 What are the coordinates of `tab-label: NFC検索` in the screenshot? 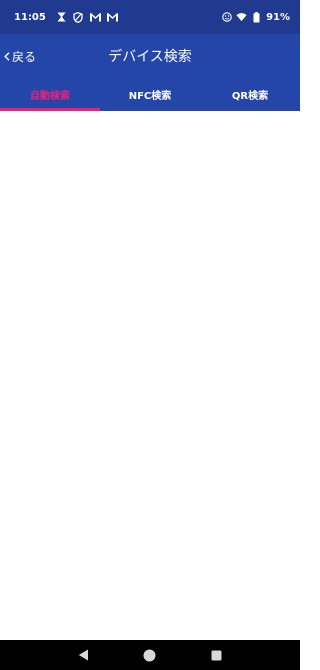 It's located at (150, 96).